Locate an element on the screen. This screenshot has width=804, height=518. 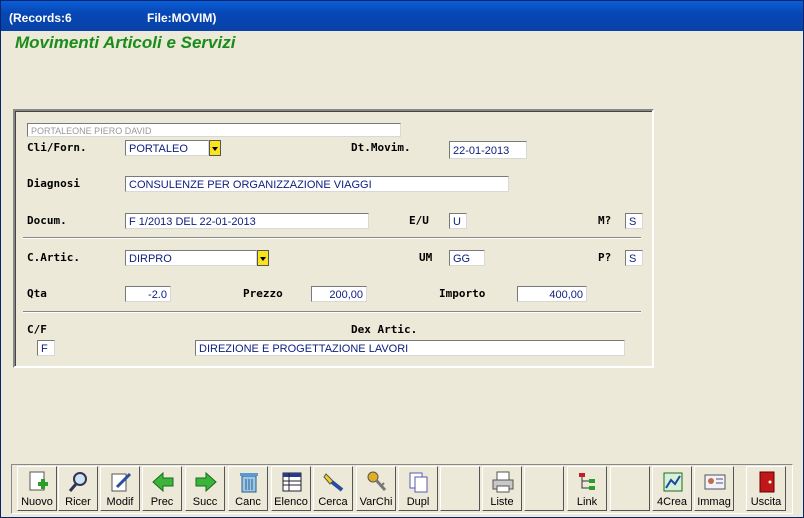
docum-field: F 1/2013 DEL 22-01-2013 is located at coordinates (247, 221).